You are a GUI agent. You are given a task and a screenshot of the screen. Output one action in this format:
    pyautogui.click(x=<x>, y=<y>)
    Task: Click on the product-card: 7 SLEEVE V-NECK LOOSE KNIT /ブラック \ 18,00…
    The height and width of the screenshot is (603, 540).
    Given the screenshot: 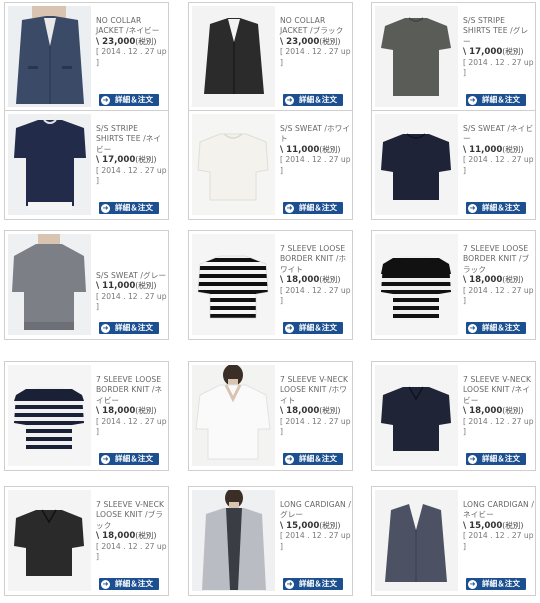 What is the action you would take?
    pyautogui.click(x=86, y=541)
    